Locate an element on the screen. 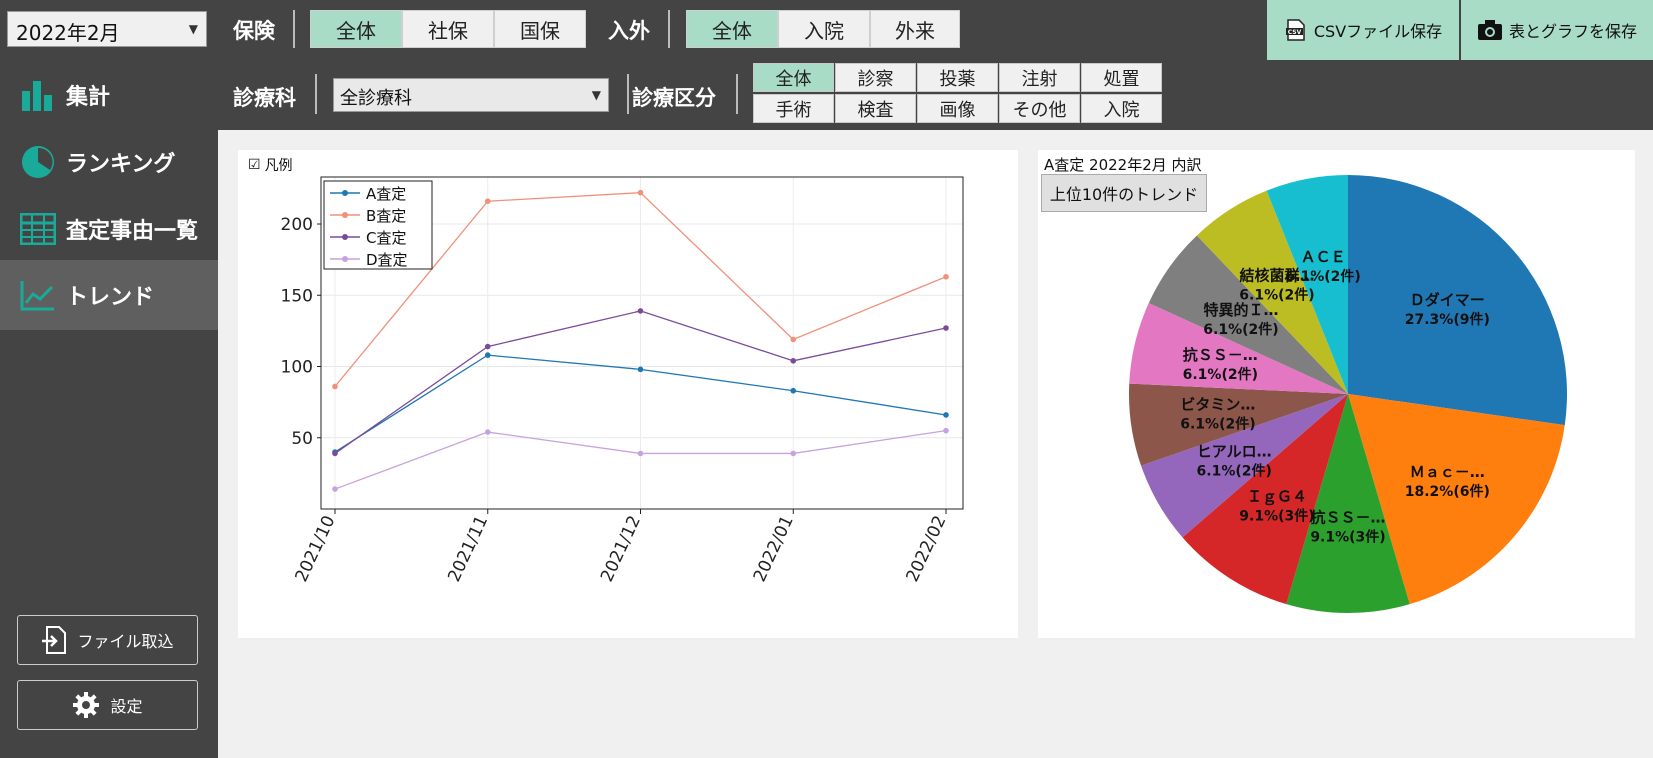  x-tick-label: 2022/01 is located at coordinates (774, 549).